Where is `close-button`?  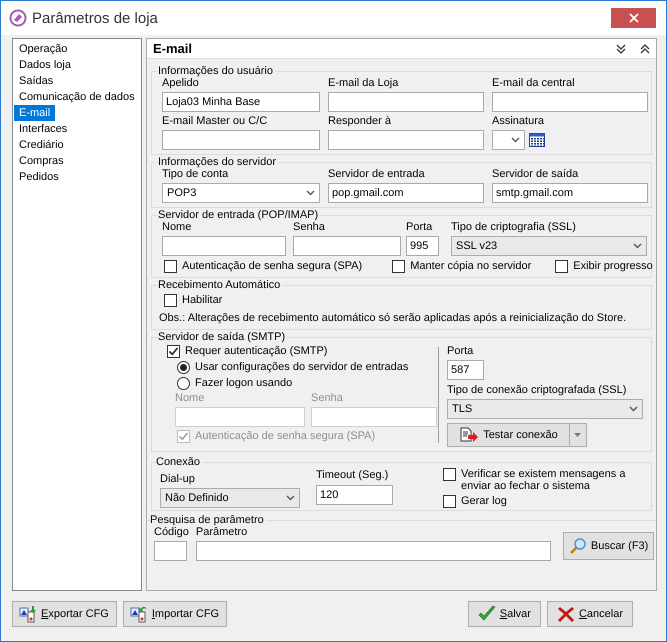
close-button is located at coordinates (633, 18).